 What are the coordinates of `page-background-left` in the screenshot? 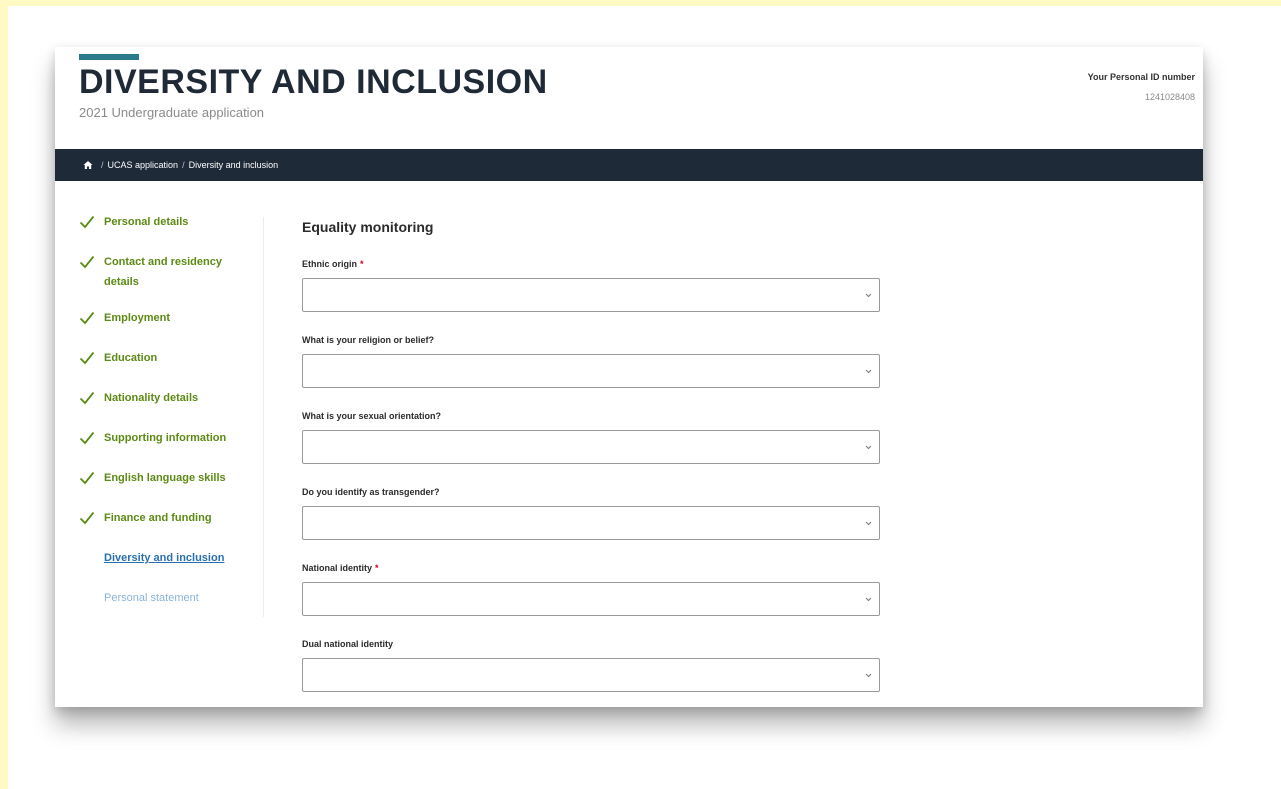 It's located at (4, 394).